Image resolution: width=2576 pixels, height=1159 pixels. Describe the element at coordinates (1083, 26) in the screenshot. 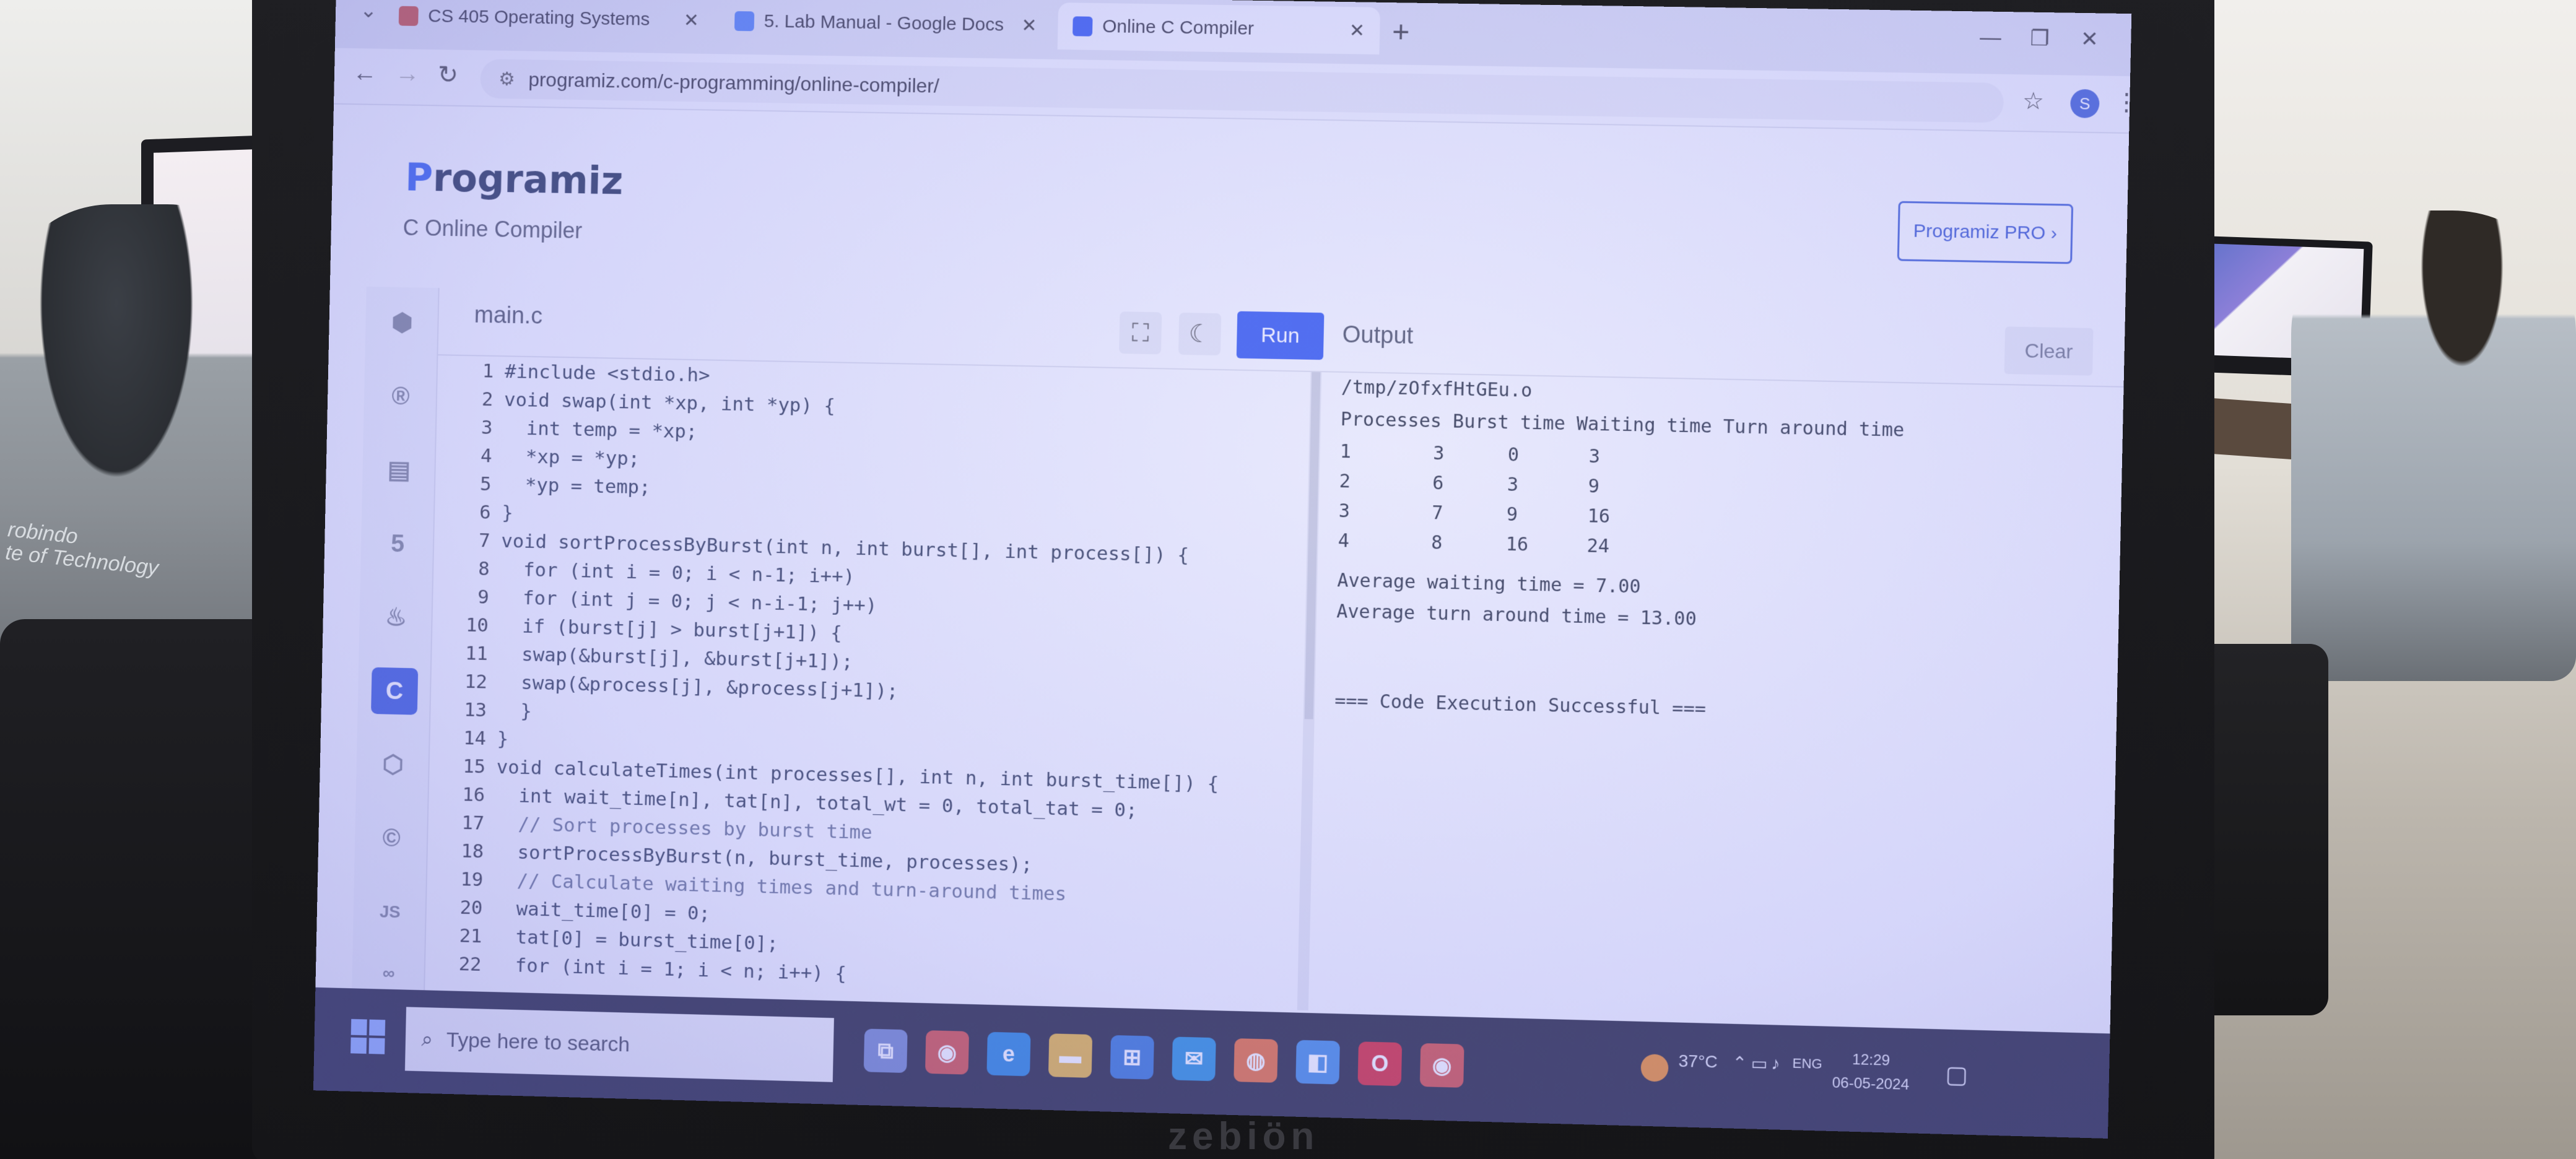

I see `programiz-favicon-icon` at that location.